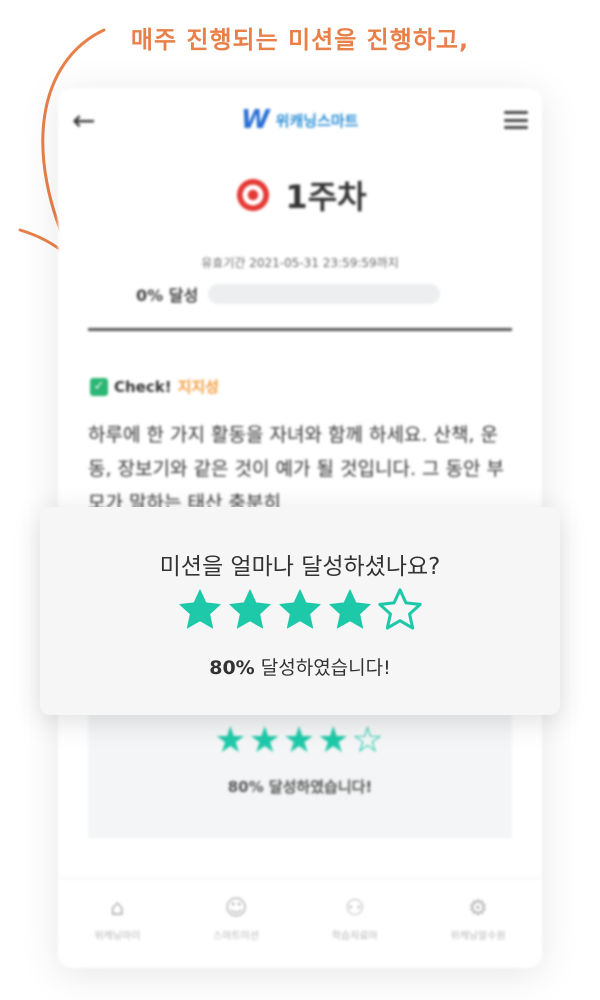 Image resolution: width=600 pixels, height=1000 pixels. I want to click on star-rating, so click(300, 610).